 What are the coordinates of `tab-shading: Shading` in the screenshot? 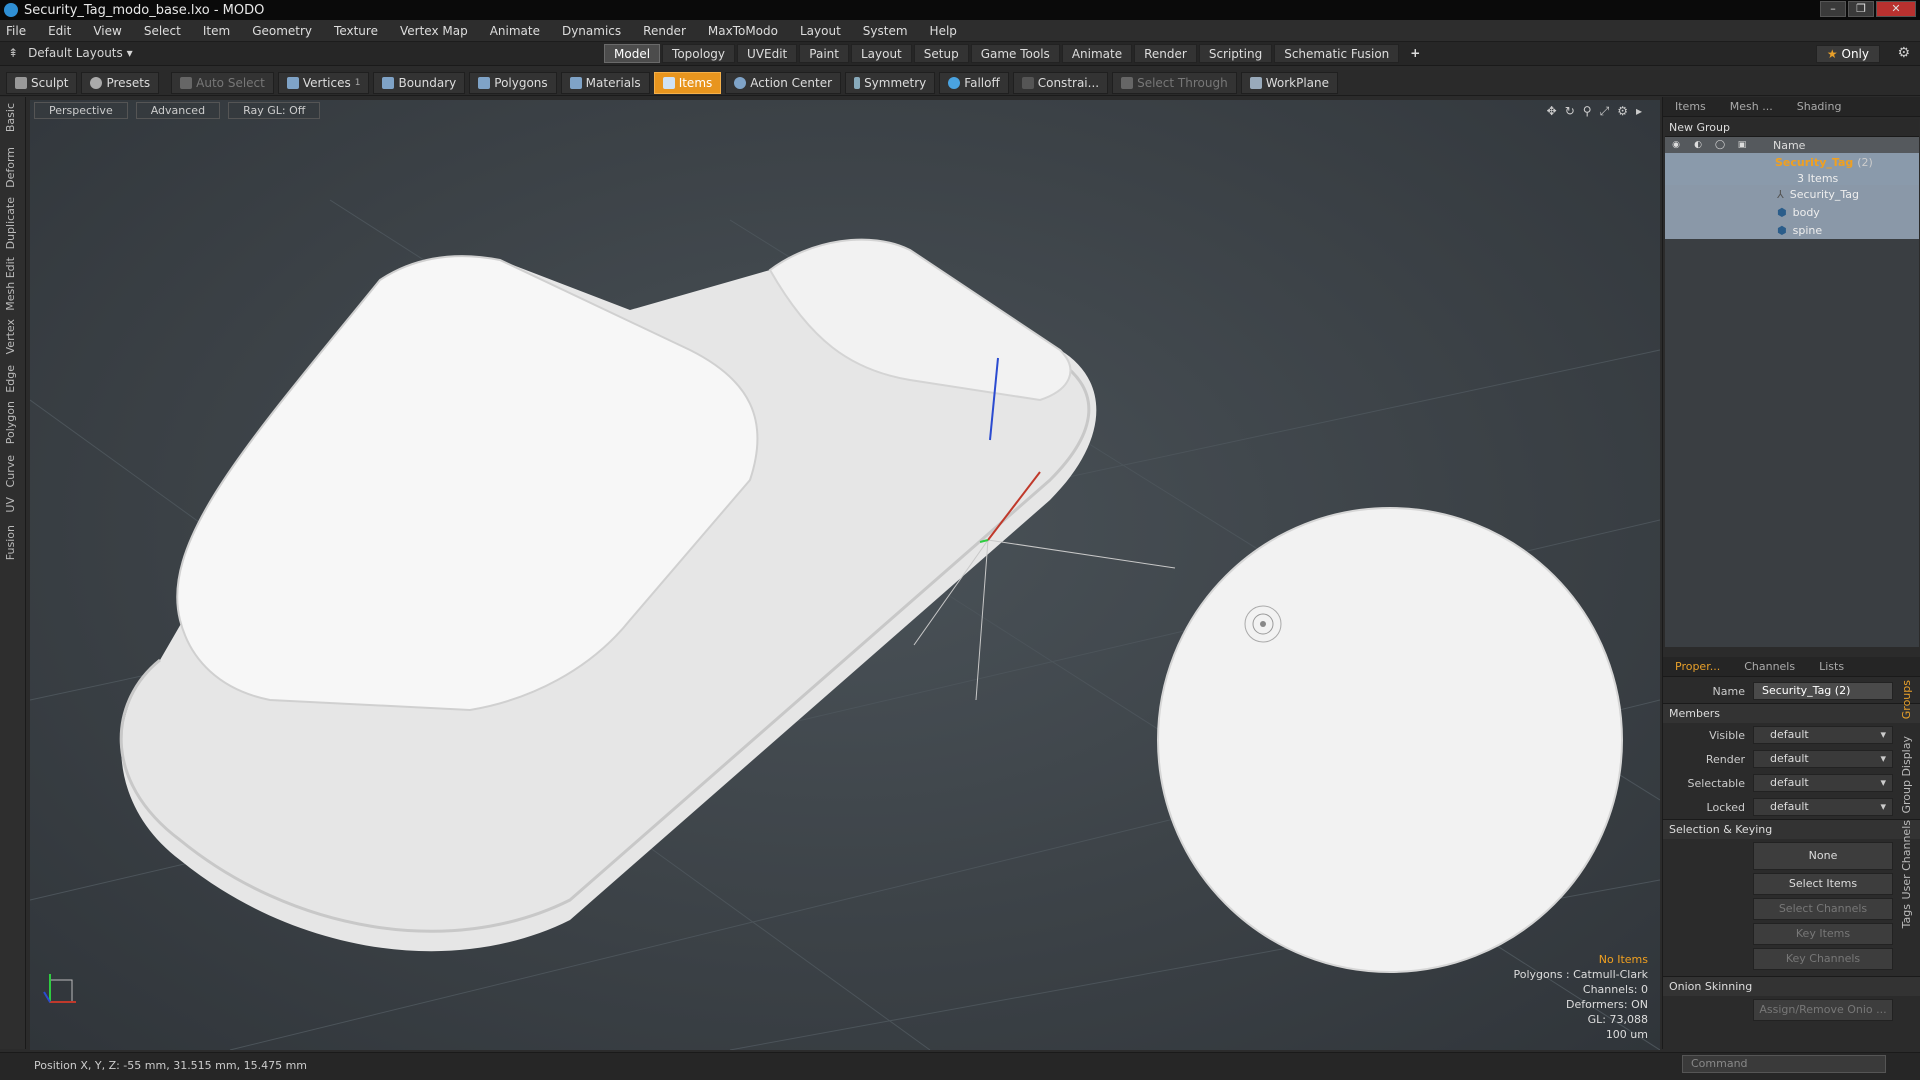 It's located at (1819, 106).